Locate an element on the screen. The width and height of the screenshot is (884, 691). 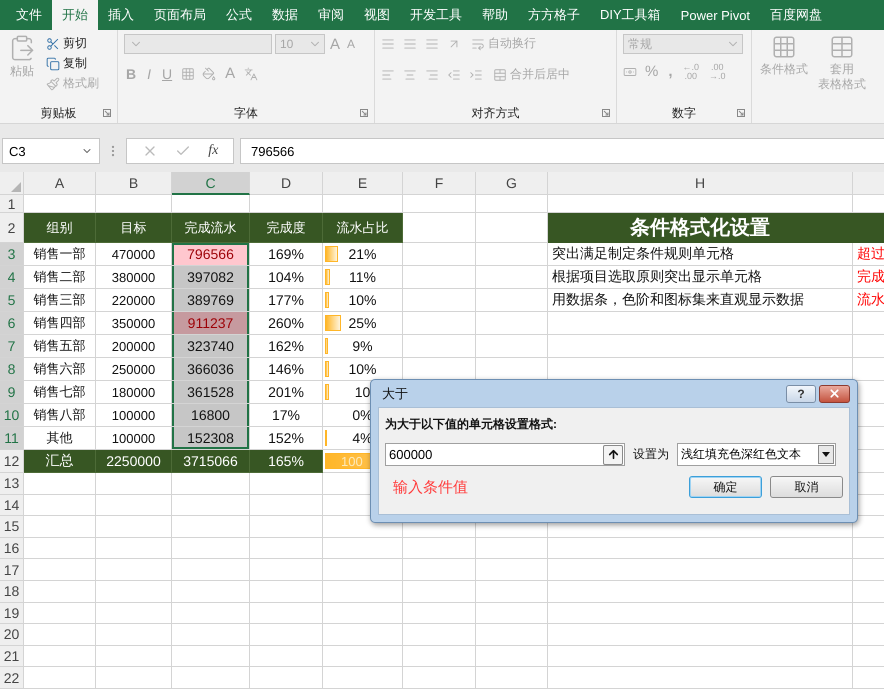
paintbrush-icon is located at coordinates (53, 83).